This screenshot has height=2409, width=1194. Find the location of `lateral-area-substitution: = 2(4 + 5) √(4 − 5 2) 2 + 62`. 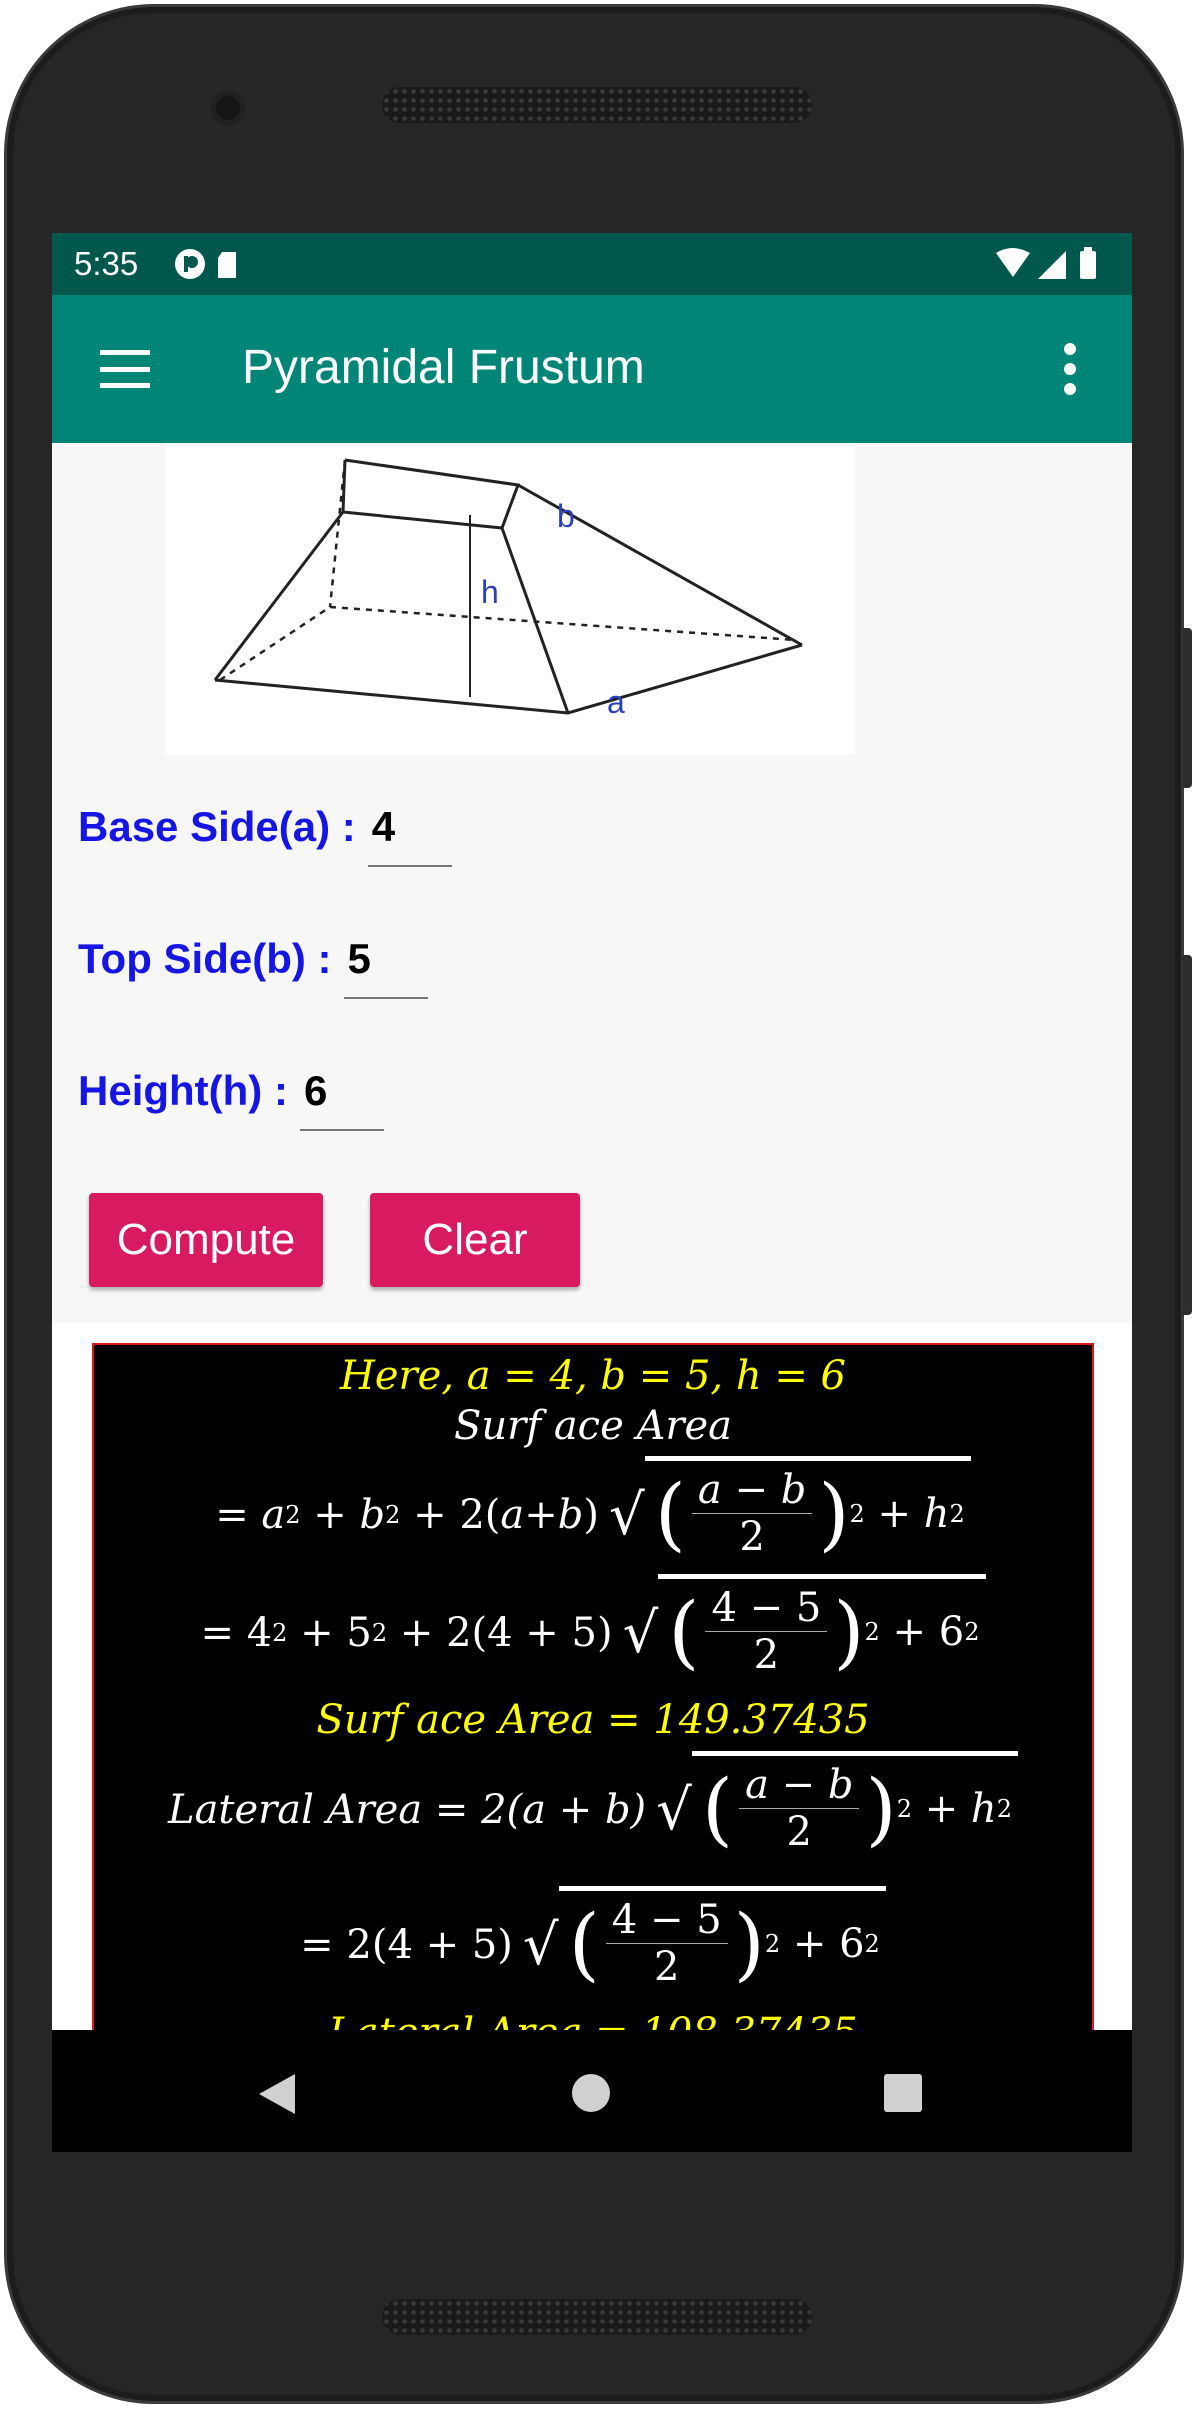

lateral-area-substitution: = 2(4 + 5) √(4 − 5 2) 2 + 62 is located at coordinates (593, 1945).